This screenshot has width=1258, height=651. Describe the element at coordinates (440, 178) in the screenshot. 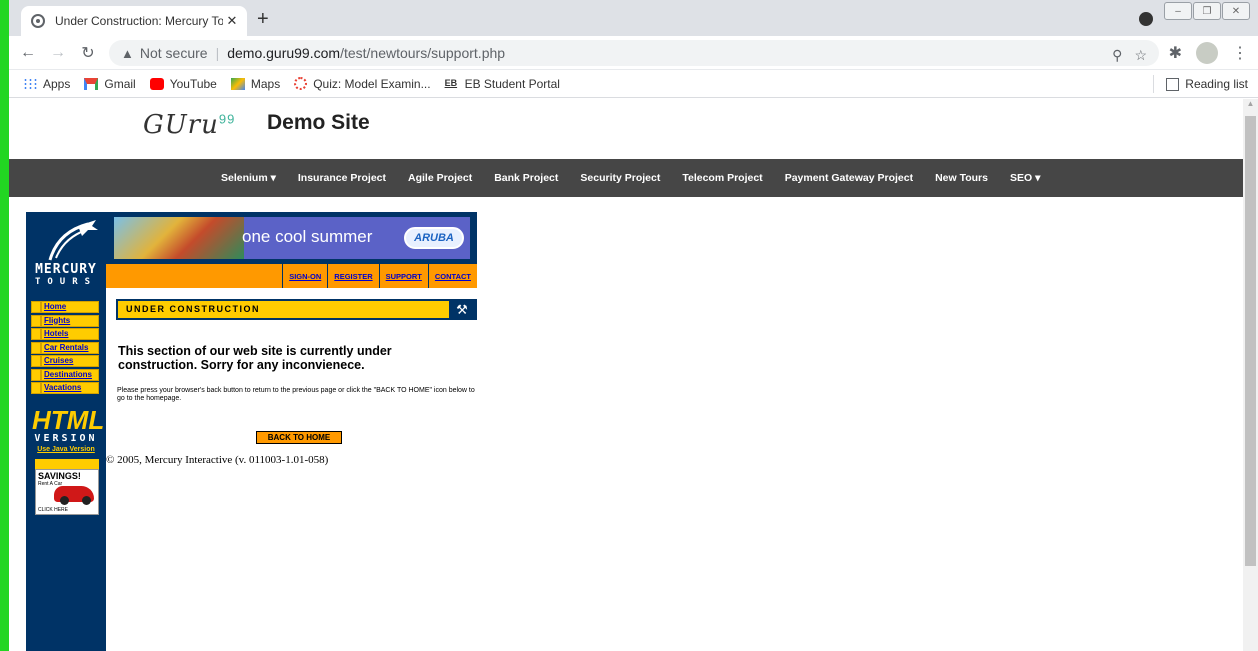

I see `nav-agile-project: Agile Project` at that location.